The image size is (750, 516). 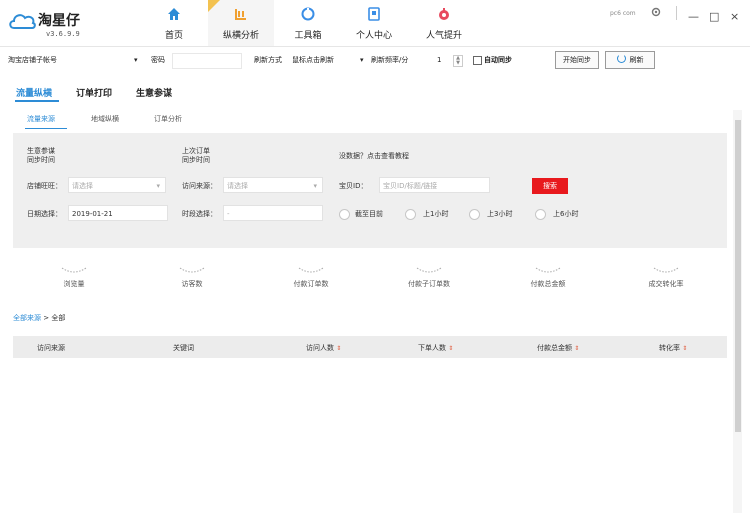 What do you see at coordinates (554, 348) in the screenshot?
I see `col-paid-amount-label: 付款总金额` at bounding box center [554, 348].